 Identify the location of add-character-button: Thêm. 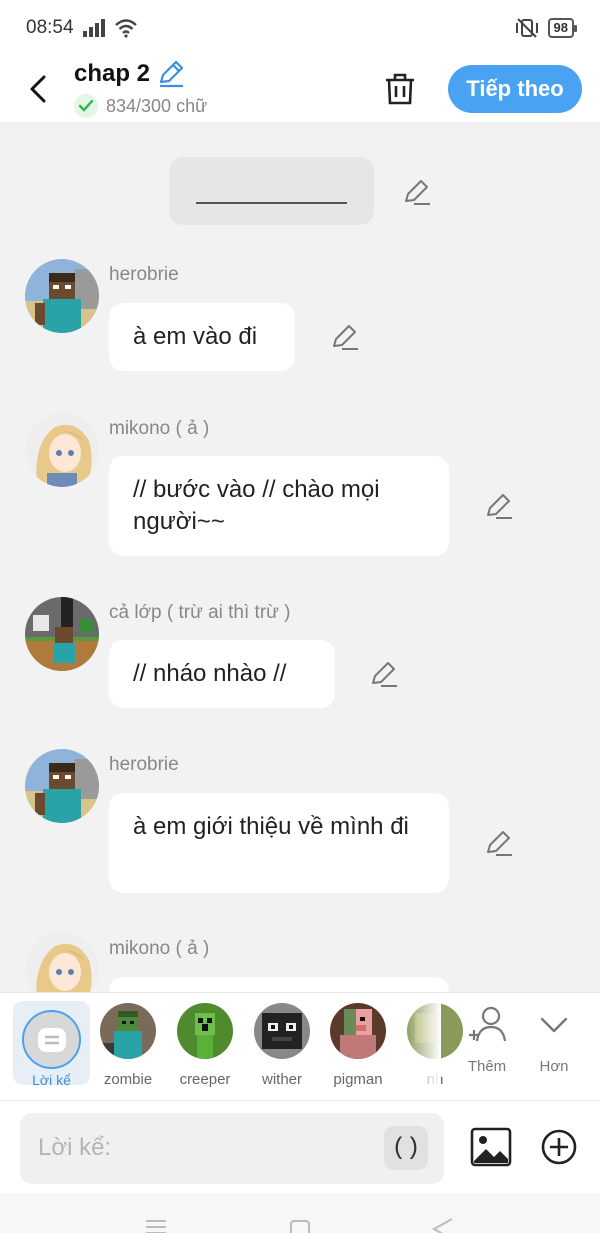
(487, 1040).